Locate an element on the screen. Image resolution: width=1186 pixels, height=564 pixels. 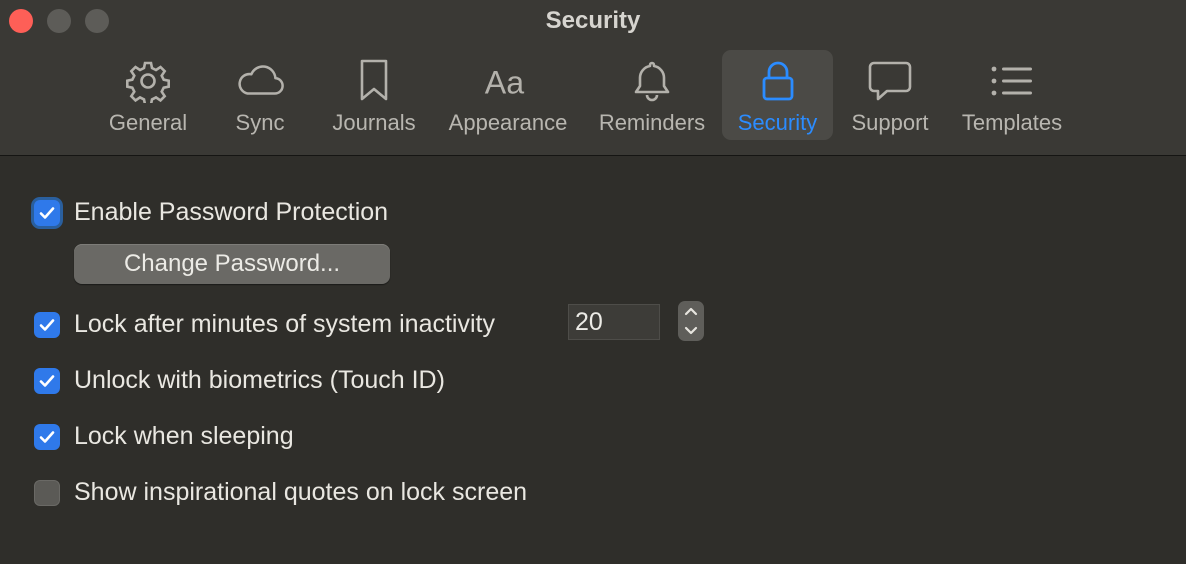
tab-sync: Sync is located at coordinates (260, 95).